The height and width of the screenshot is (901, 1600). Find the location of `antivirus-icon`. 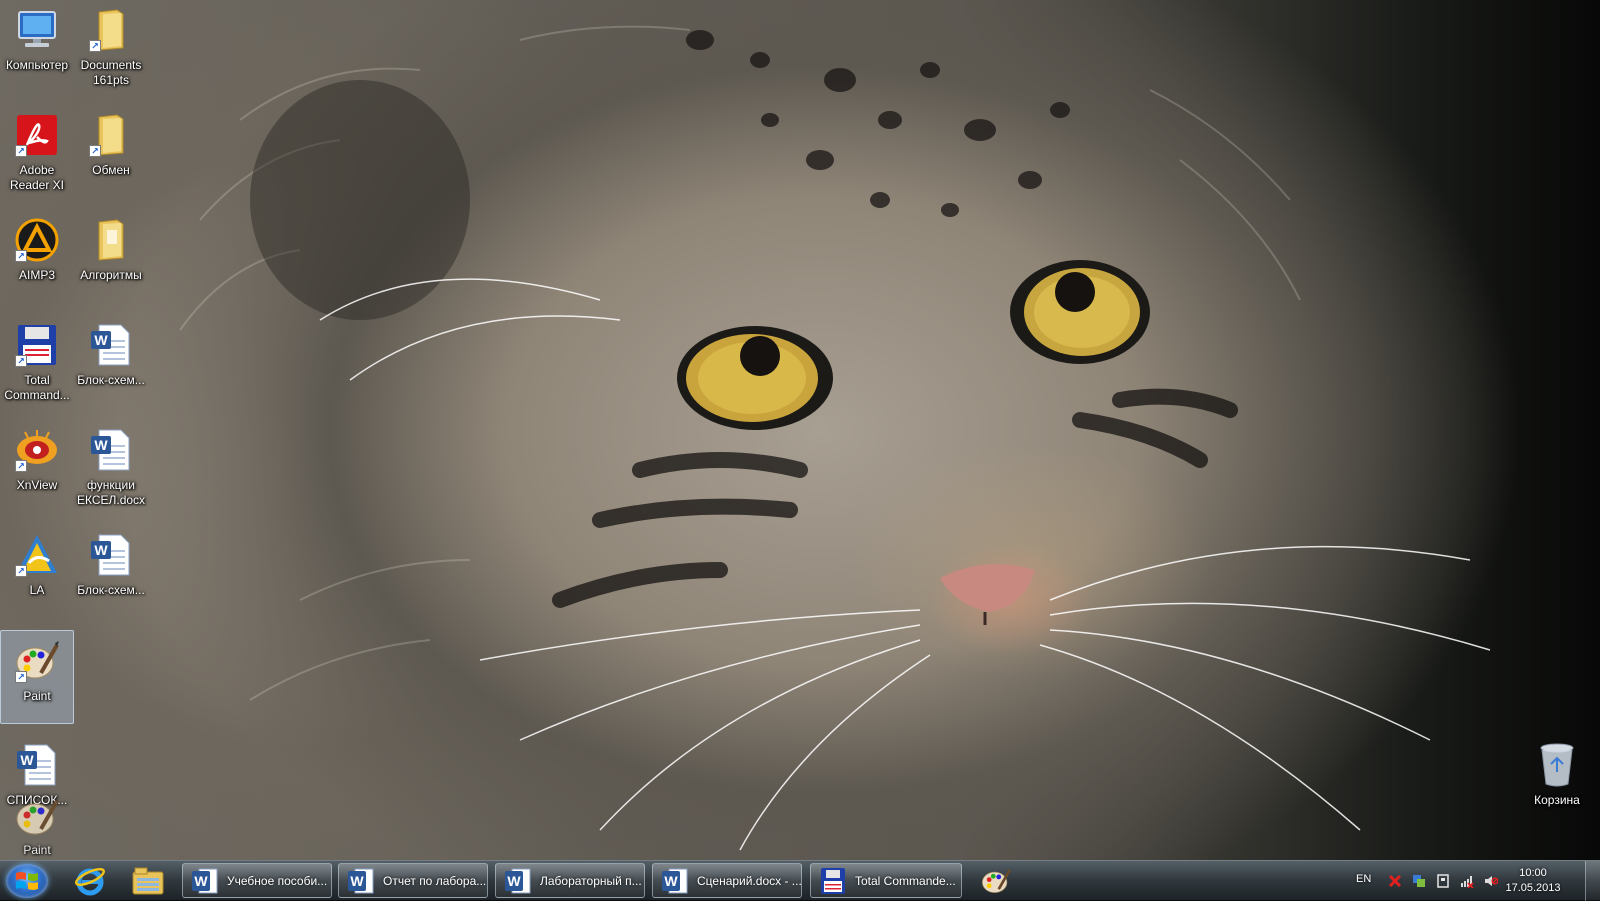

antivirus-icon is located at coordinates (1395, 881).